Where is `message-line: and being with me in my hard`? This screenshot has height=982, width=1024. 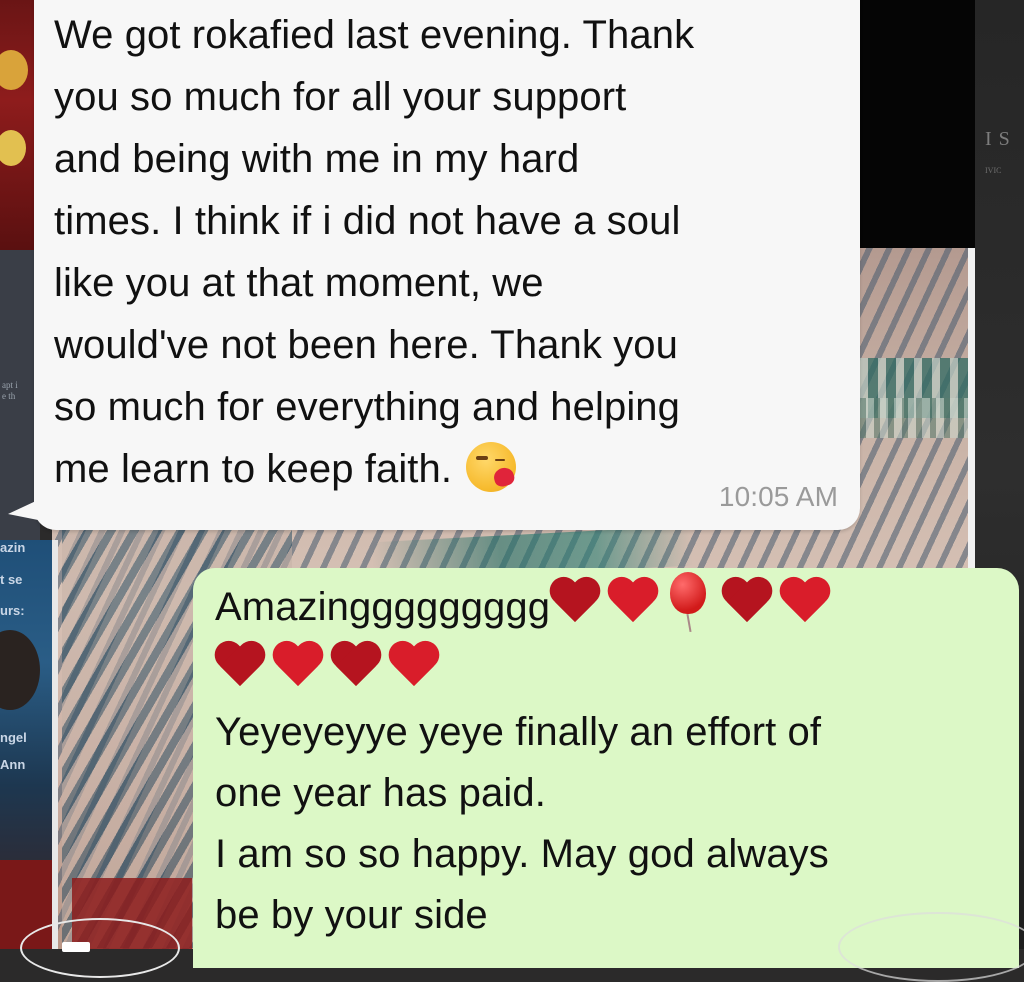
message-line: and being with me in my hard is located at coordinates (317, 159).